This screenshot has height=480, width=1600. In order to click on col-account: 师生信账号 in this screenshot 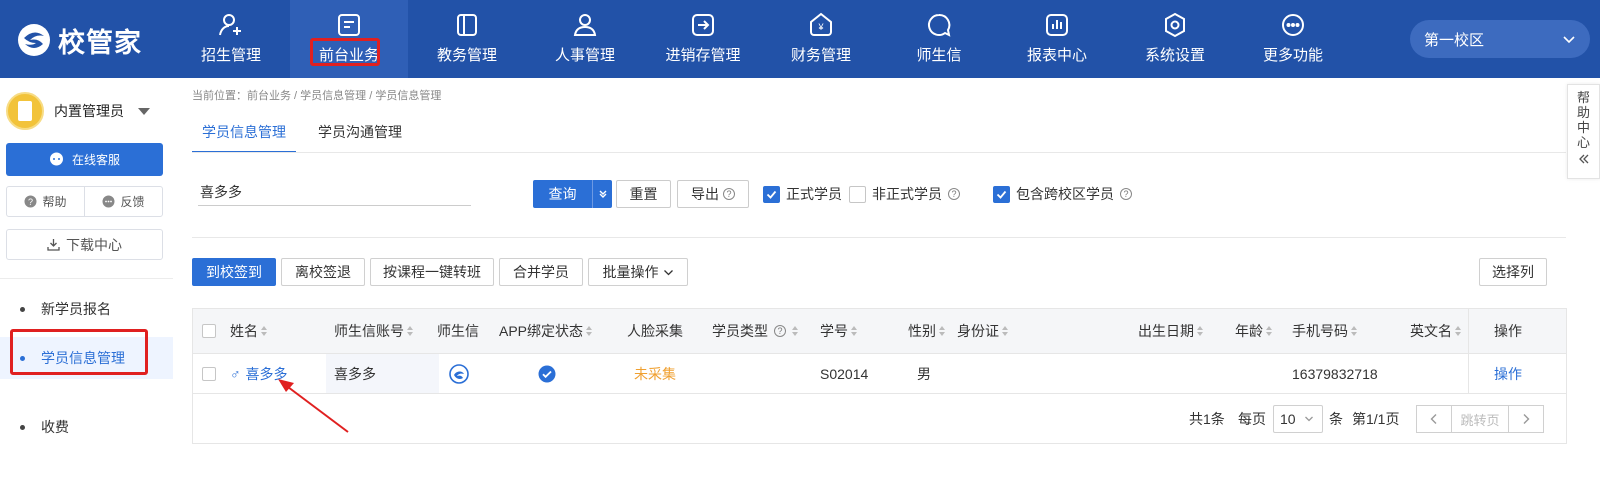, I will do `click(373, 331)`.